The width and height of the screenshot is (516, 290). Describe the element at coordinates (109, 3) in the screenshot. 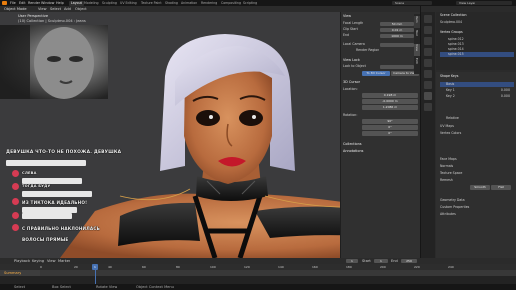

I see `tab-sculpting: Sculpting` at that location.